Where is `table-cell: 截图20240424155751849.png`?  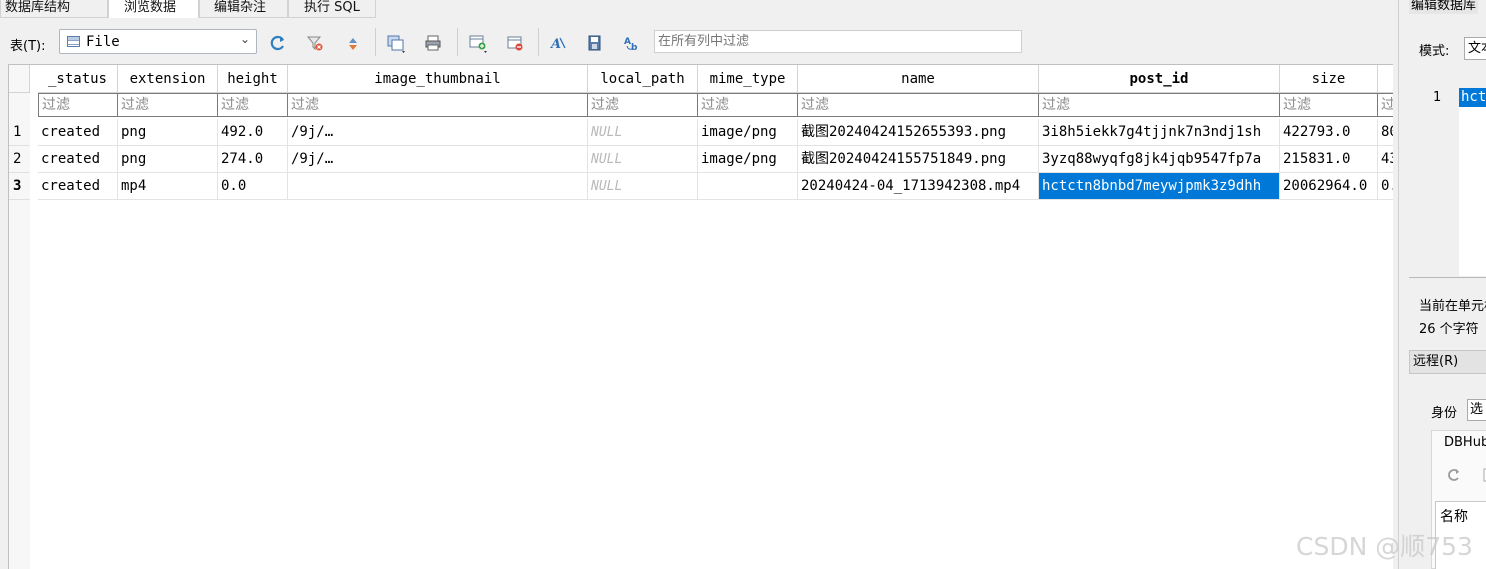 table-cell: 截图20240424155751849.png is located at coordinates (918, 159).